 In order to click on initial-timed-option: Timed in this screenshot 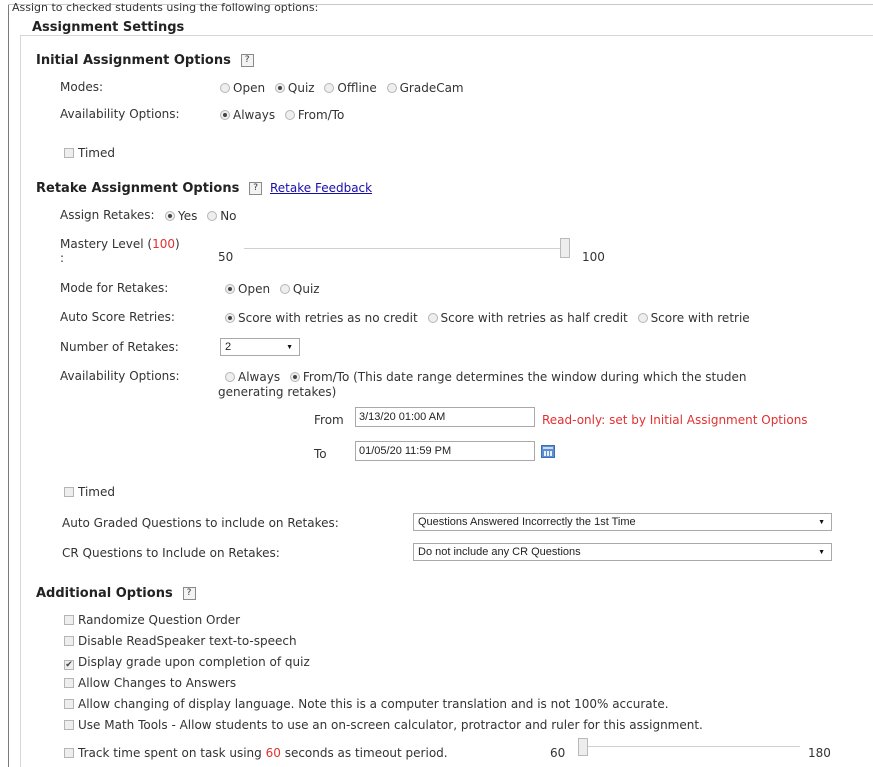, I will do `click(89, 153)`.